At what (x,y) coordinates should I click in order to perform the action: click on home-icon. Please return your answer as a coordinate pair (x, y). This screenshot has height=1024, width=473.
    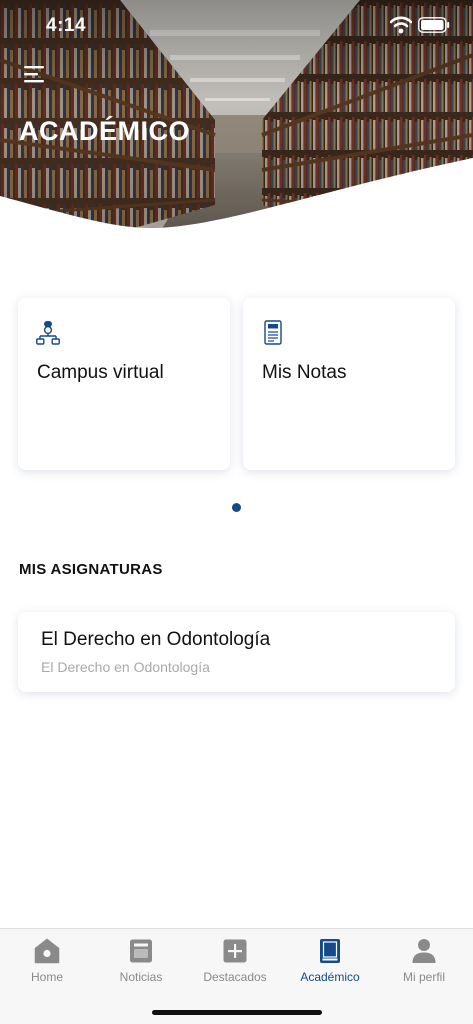
    Looking at the image, I should click on (47, 951).